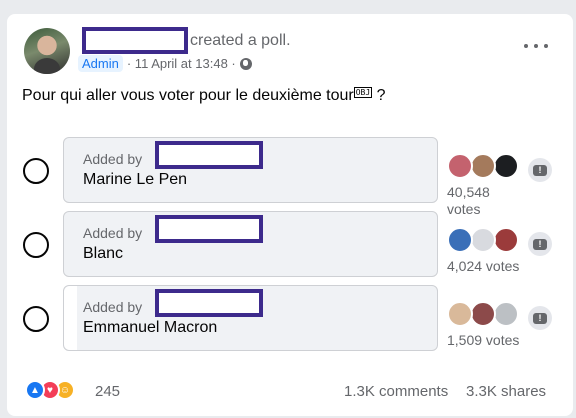  What do you see at coordinates (35, 390) in the screenshot?
I see `like-icon: ▲` at bounding box center [35, 390].